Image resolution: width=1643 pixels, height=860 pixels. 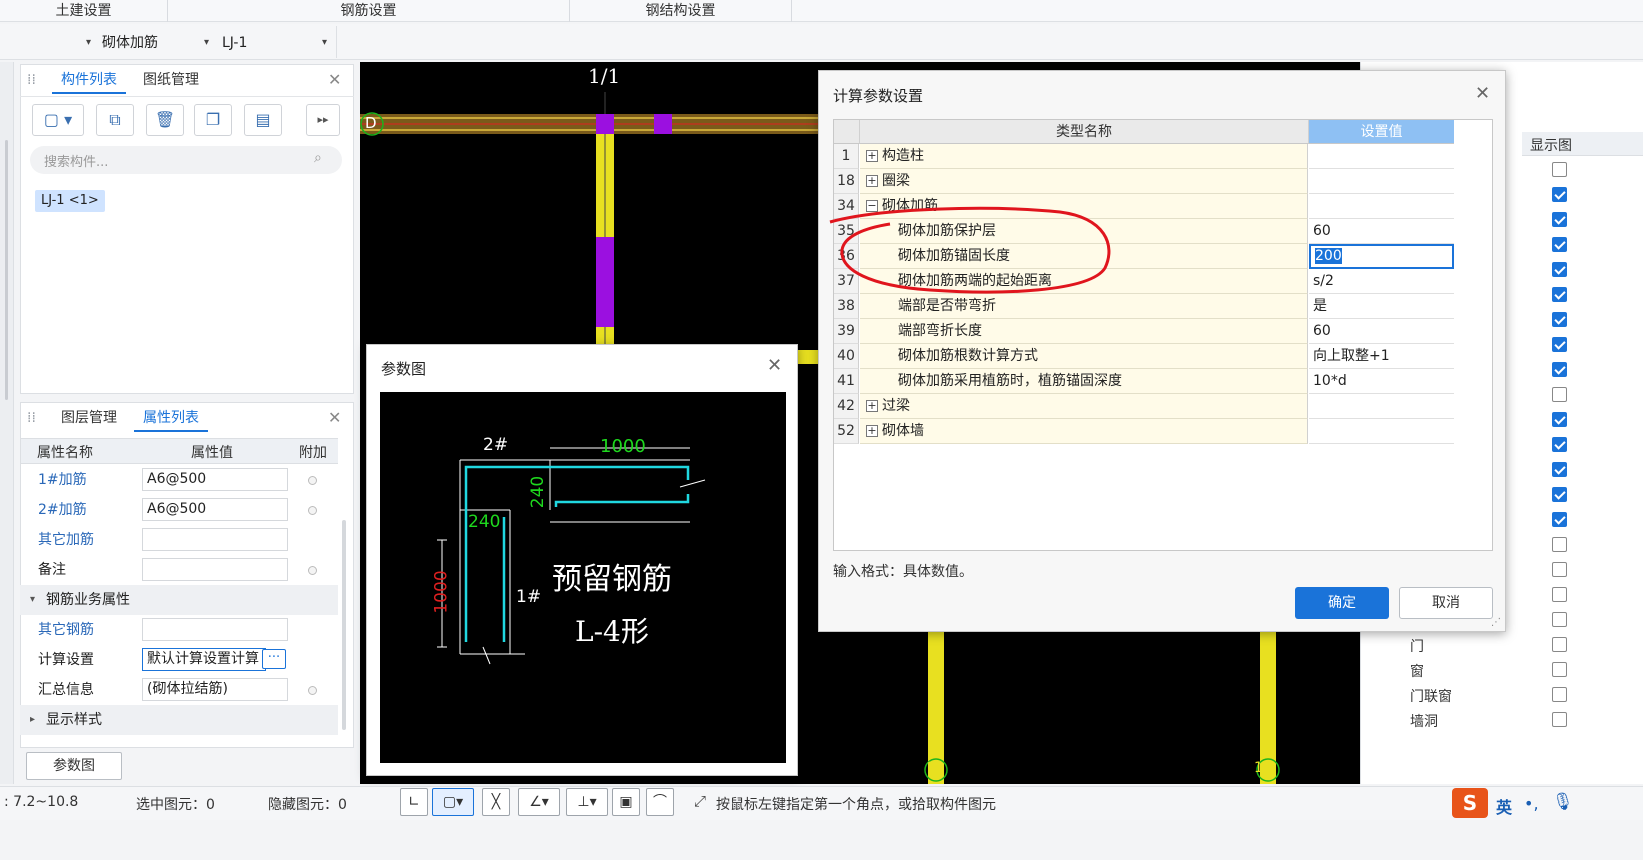 What do you see at coordinates (179, 600) in the screenshot?
I see `property-group-rebar: ▾ 钢筋业务属性` at bounding box center [179, 600].